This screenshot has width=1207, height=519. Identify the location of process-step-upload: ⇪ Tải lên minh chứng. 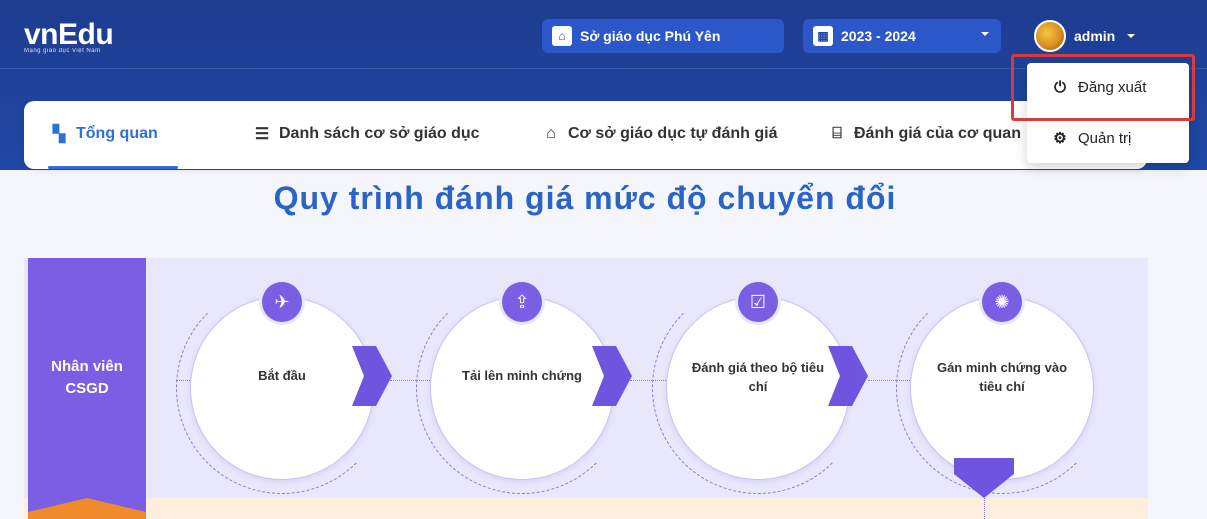
(524, 388).